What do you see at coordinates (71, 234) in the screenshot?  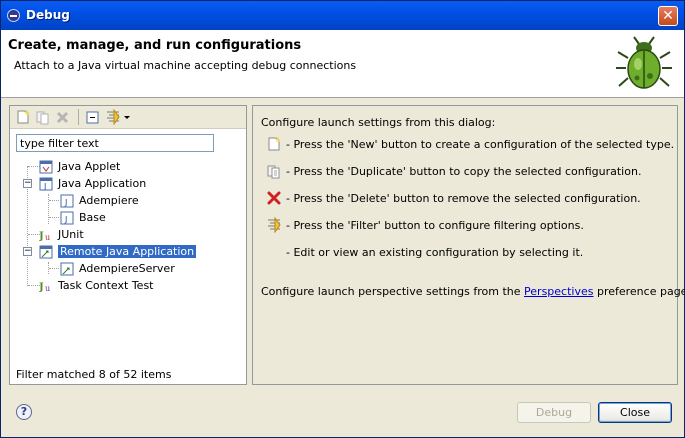 I see `tree-item-label: JUnit` at bounding box center [71, 234].